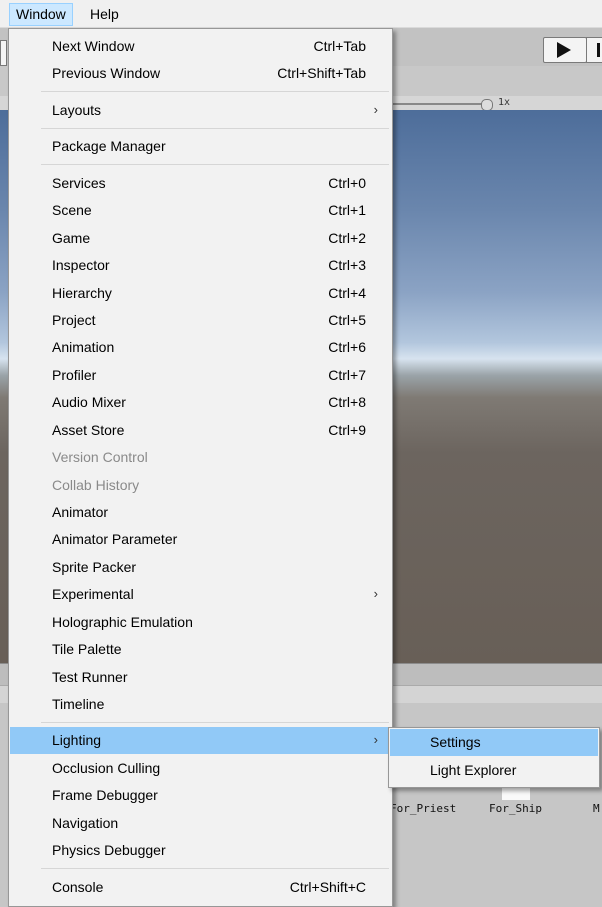  Describe the element at coordinates (82, 293) in the screenshot. I see `menu-item-label: Hierarchy` at that location.